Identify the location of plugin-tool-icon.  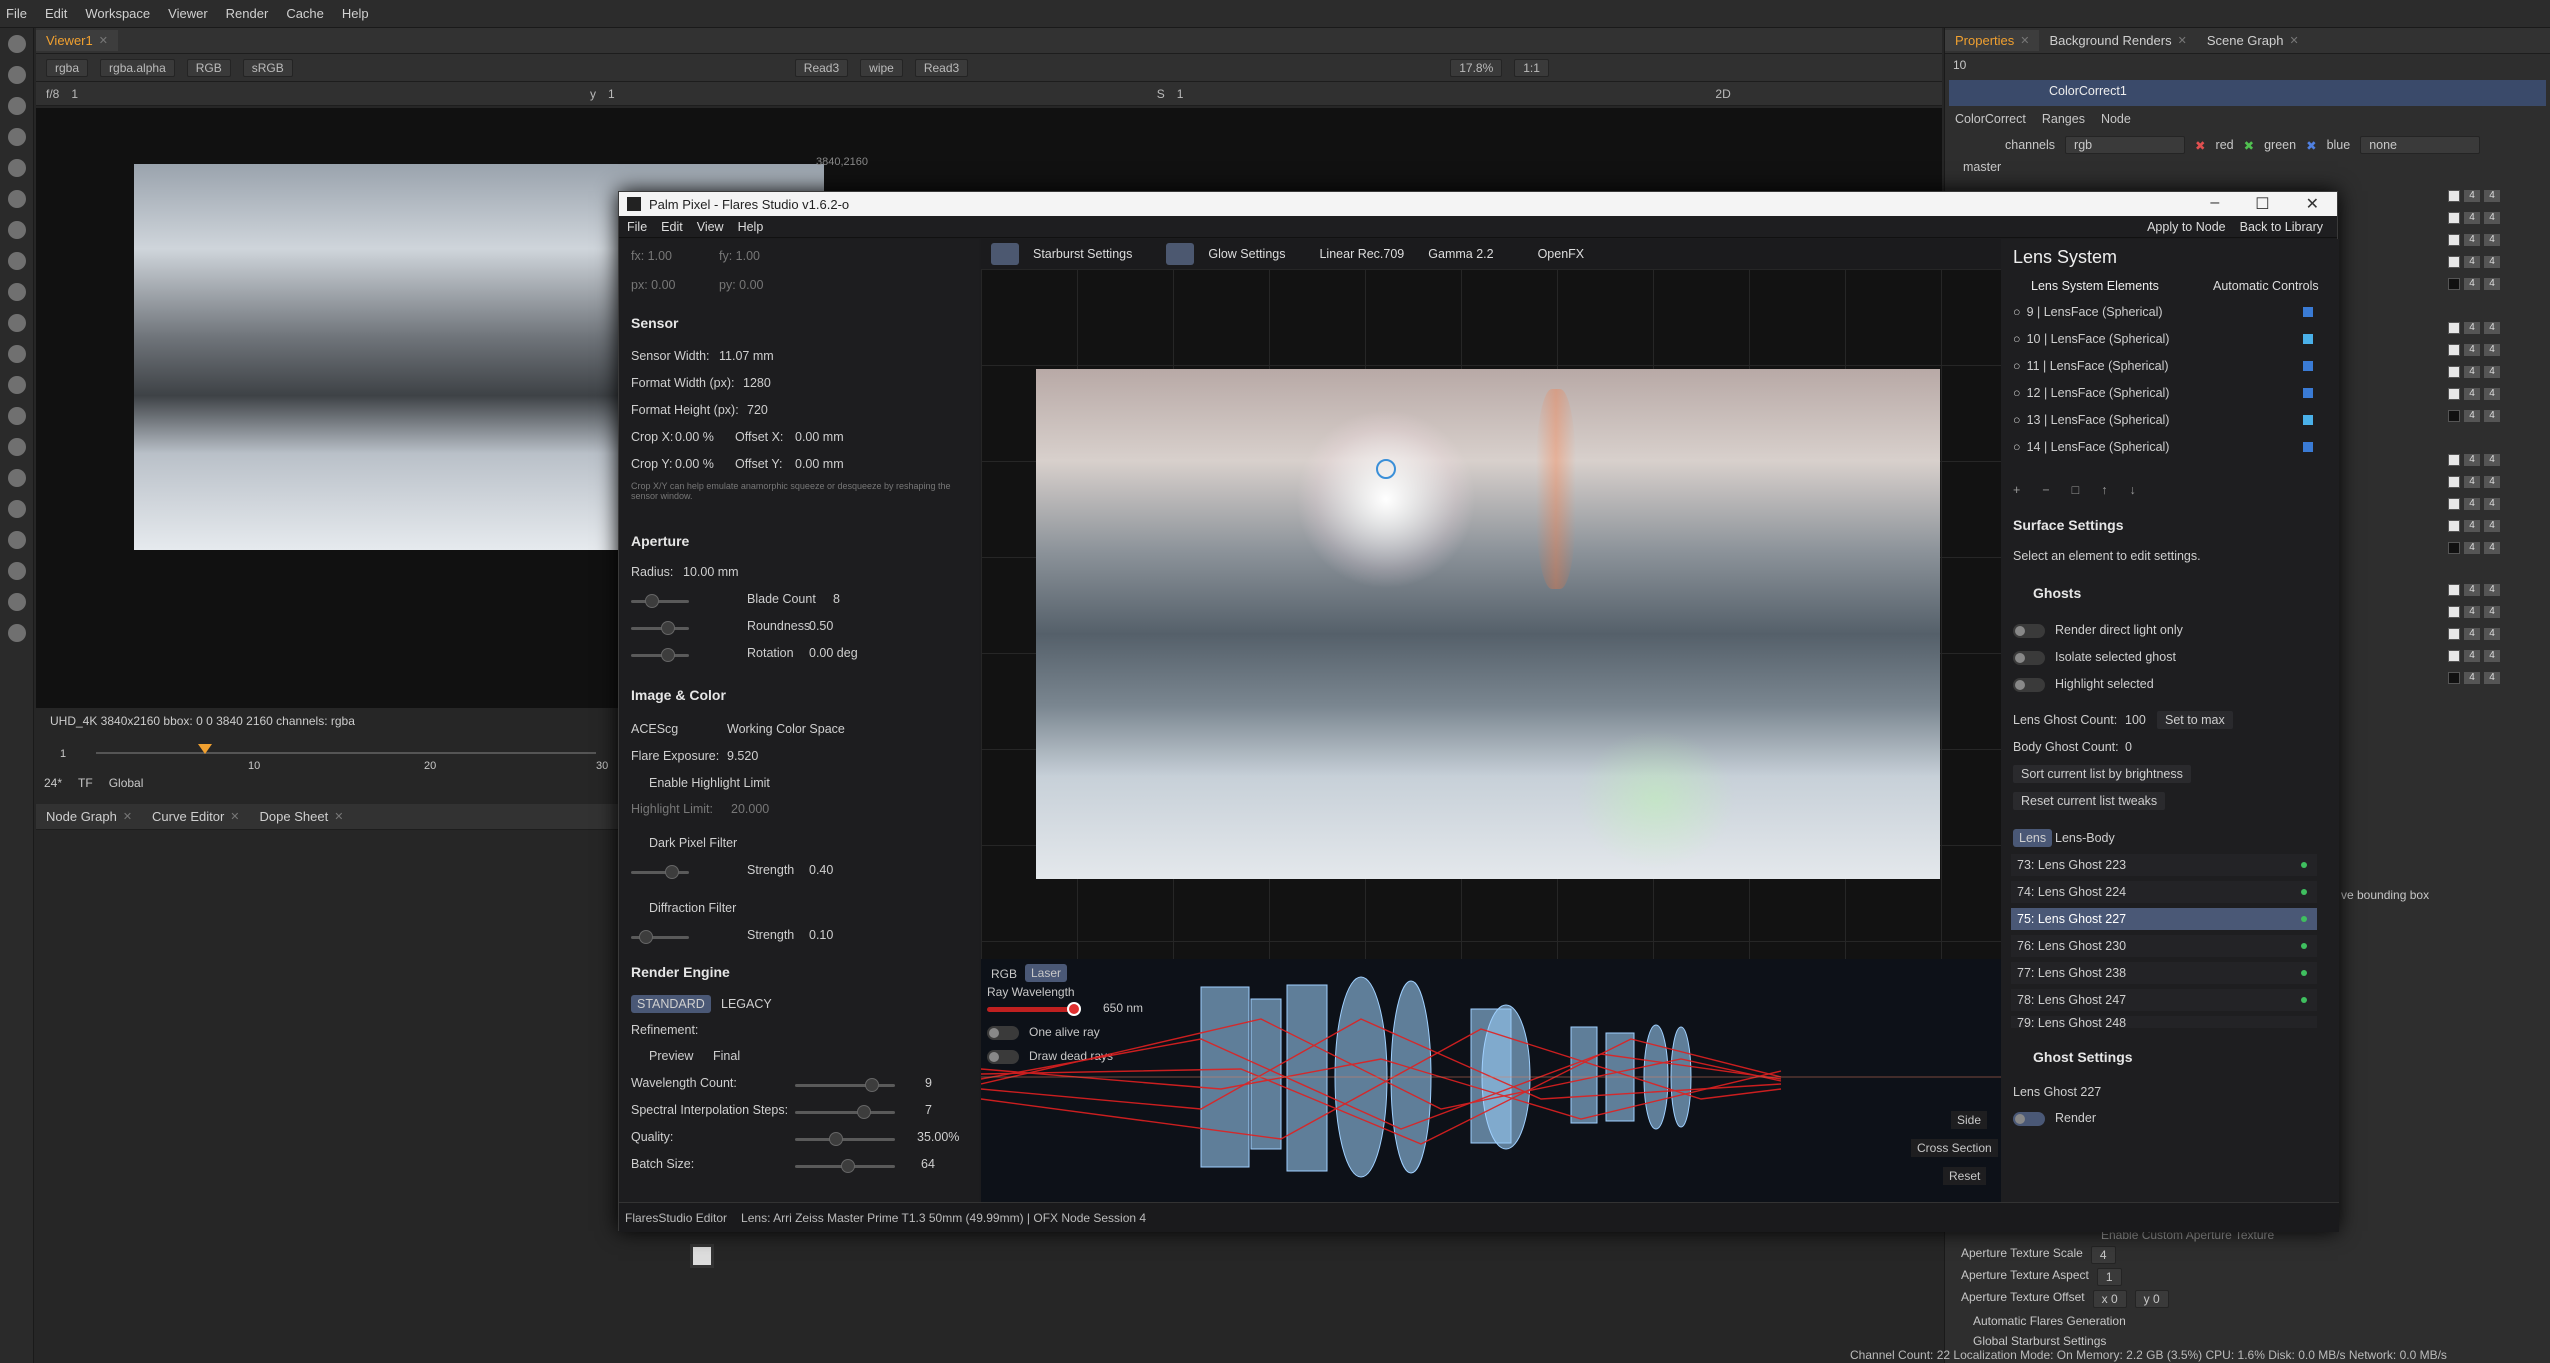
(16, 571).